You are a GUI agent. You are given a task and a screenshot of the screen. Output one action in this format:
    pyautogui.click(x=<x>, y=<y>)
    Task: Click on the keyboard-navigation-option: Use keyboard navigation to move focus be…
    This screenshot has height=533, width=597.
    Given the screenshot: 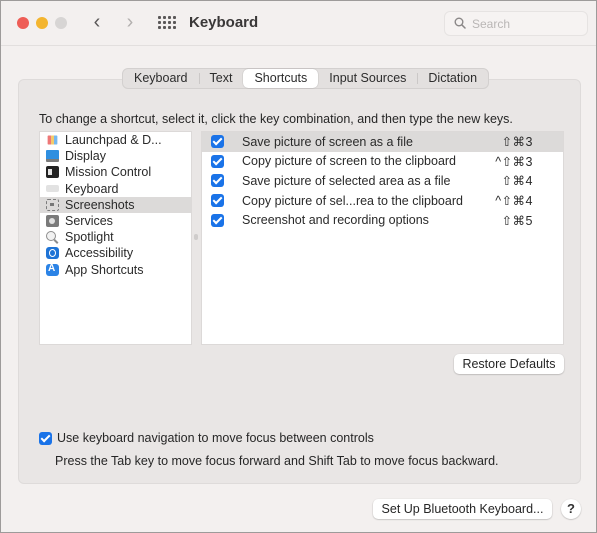 What is the action you would take?
    pyautogui.click(x=206, y=438)
    